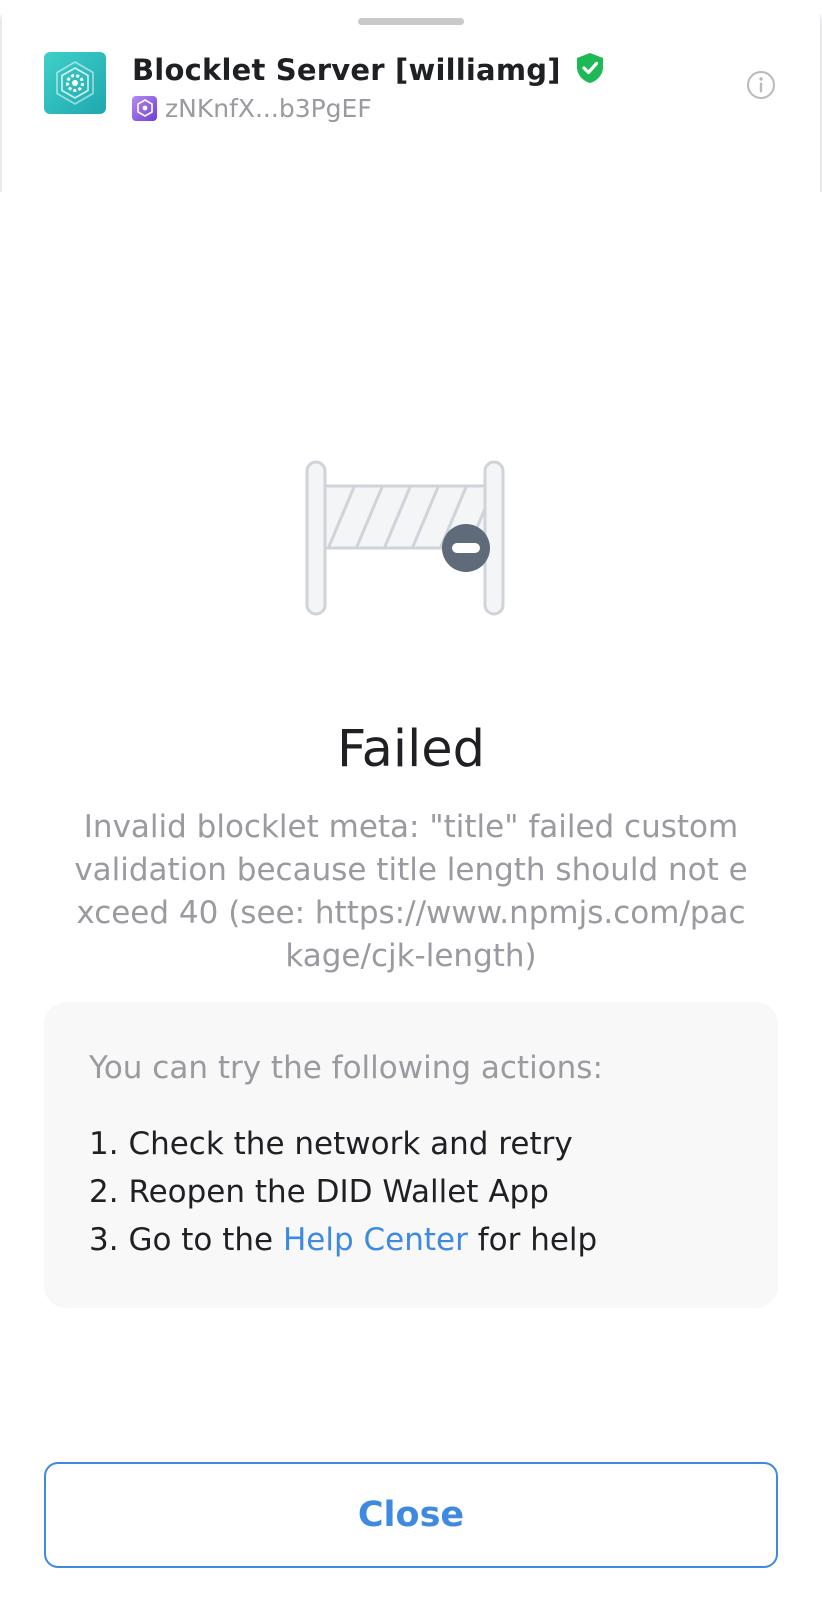 The image size is (822, 1600). Describe the element at coordinates (411, 1515) in the screenshot. I see `close-button: Close` at that location.